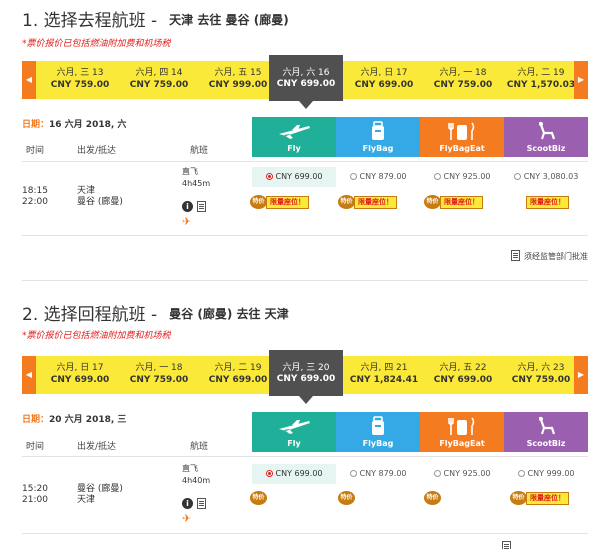 This screenshot has height=549, width=600. I want to click on fare-header-scootbiz: ScootBiz, so click(546, 137).